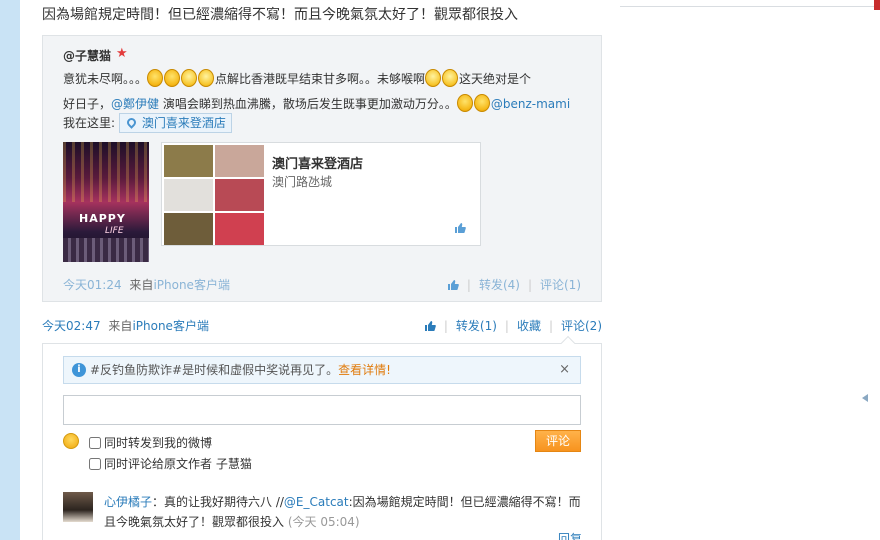 The height and width of the screenshot is (540, 880). Describe the element at coordinates (302, 182) in the screenshot. I see `place-address: 澳门路氹城` at that location.